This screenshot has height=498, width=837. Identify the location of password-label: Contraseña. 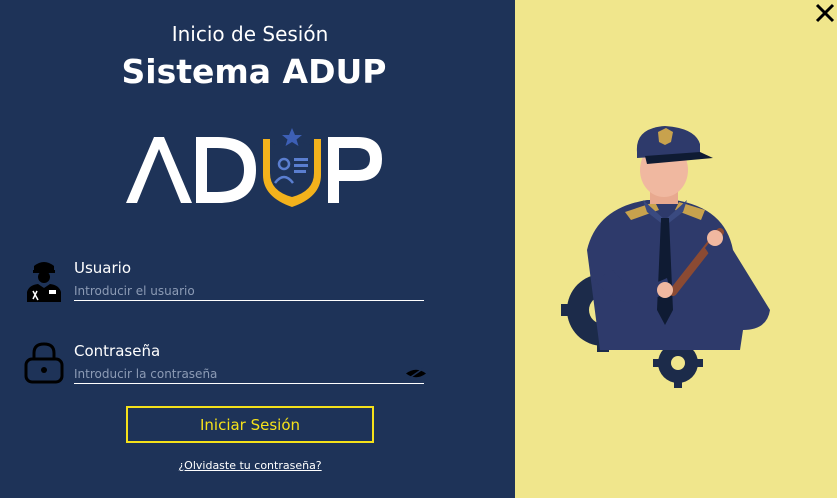
(117, 351).